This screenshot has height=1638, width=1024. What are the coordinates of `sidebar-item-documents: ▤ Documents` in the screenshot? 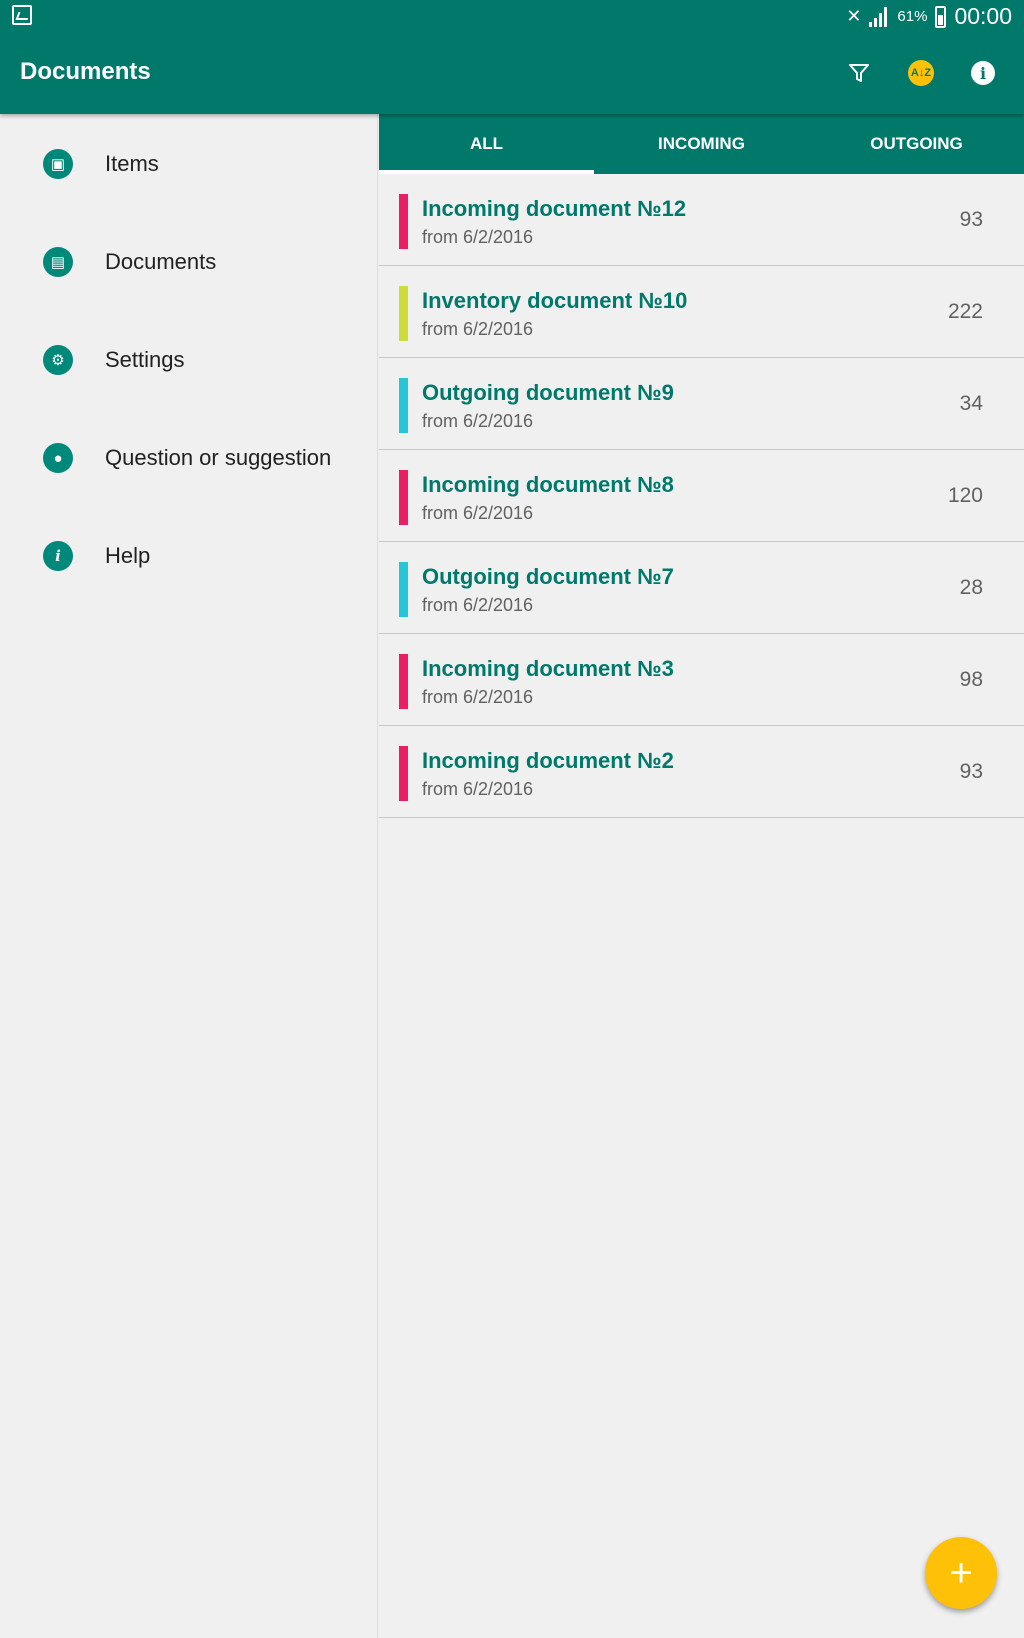 It's located at (189, 262).